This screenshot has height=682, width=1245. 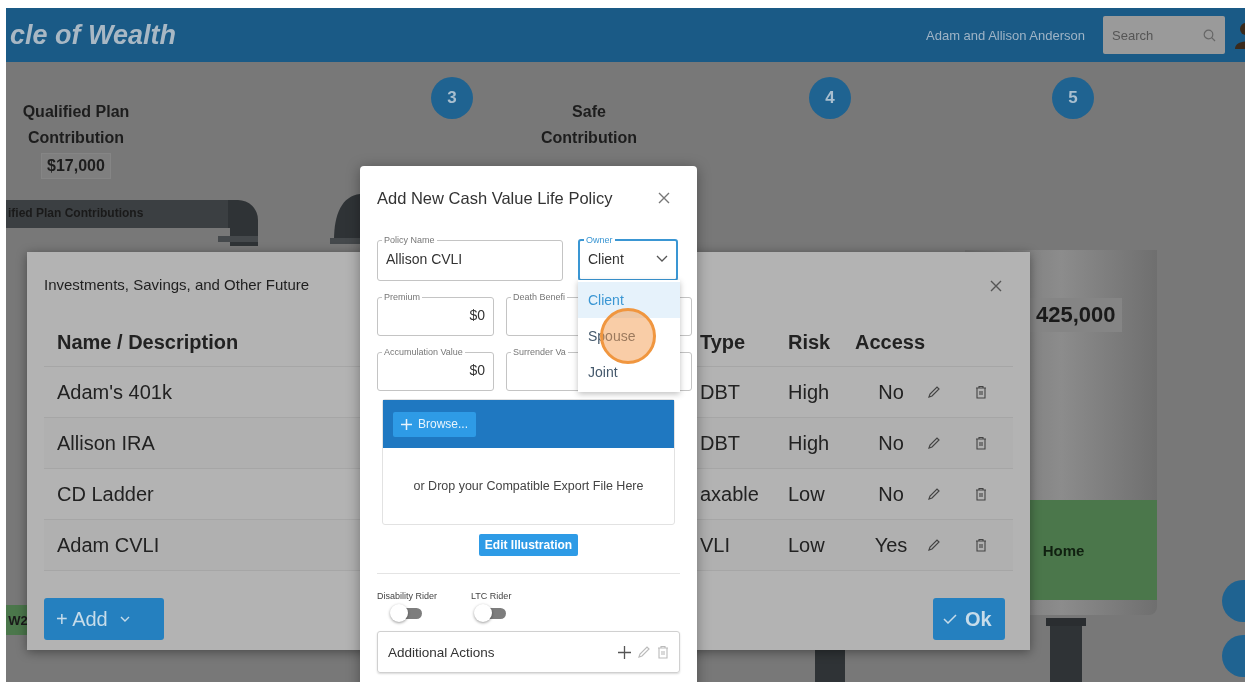 What do you see at coordinates (629, 300) in the screenshot?
I see `dropdown-option: Client` at bounding box center [629, 300].